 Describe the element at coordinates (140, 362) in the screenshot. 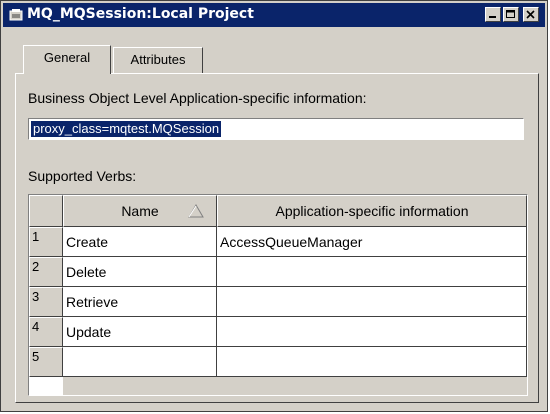

I see `cell-verb-name` at that location.